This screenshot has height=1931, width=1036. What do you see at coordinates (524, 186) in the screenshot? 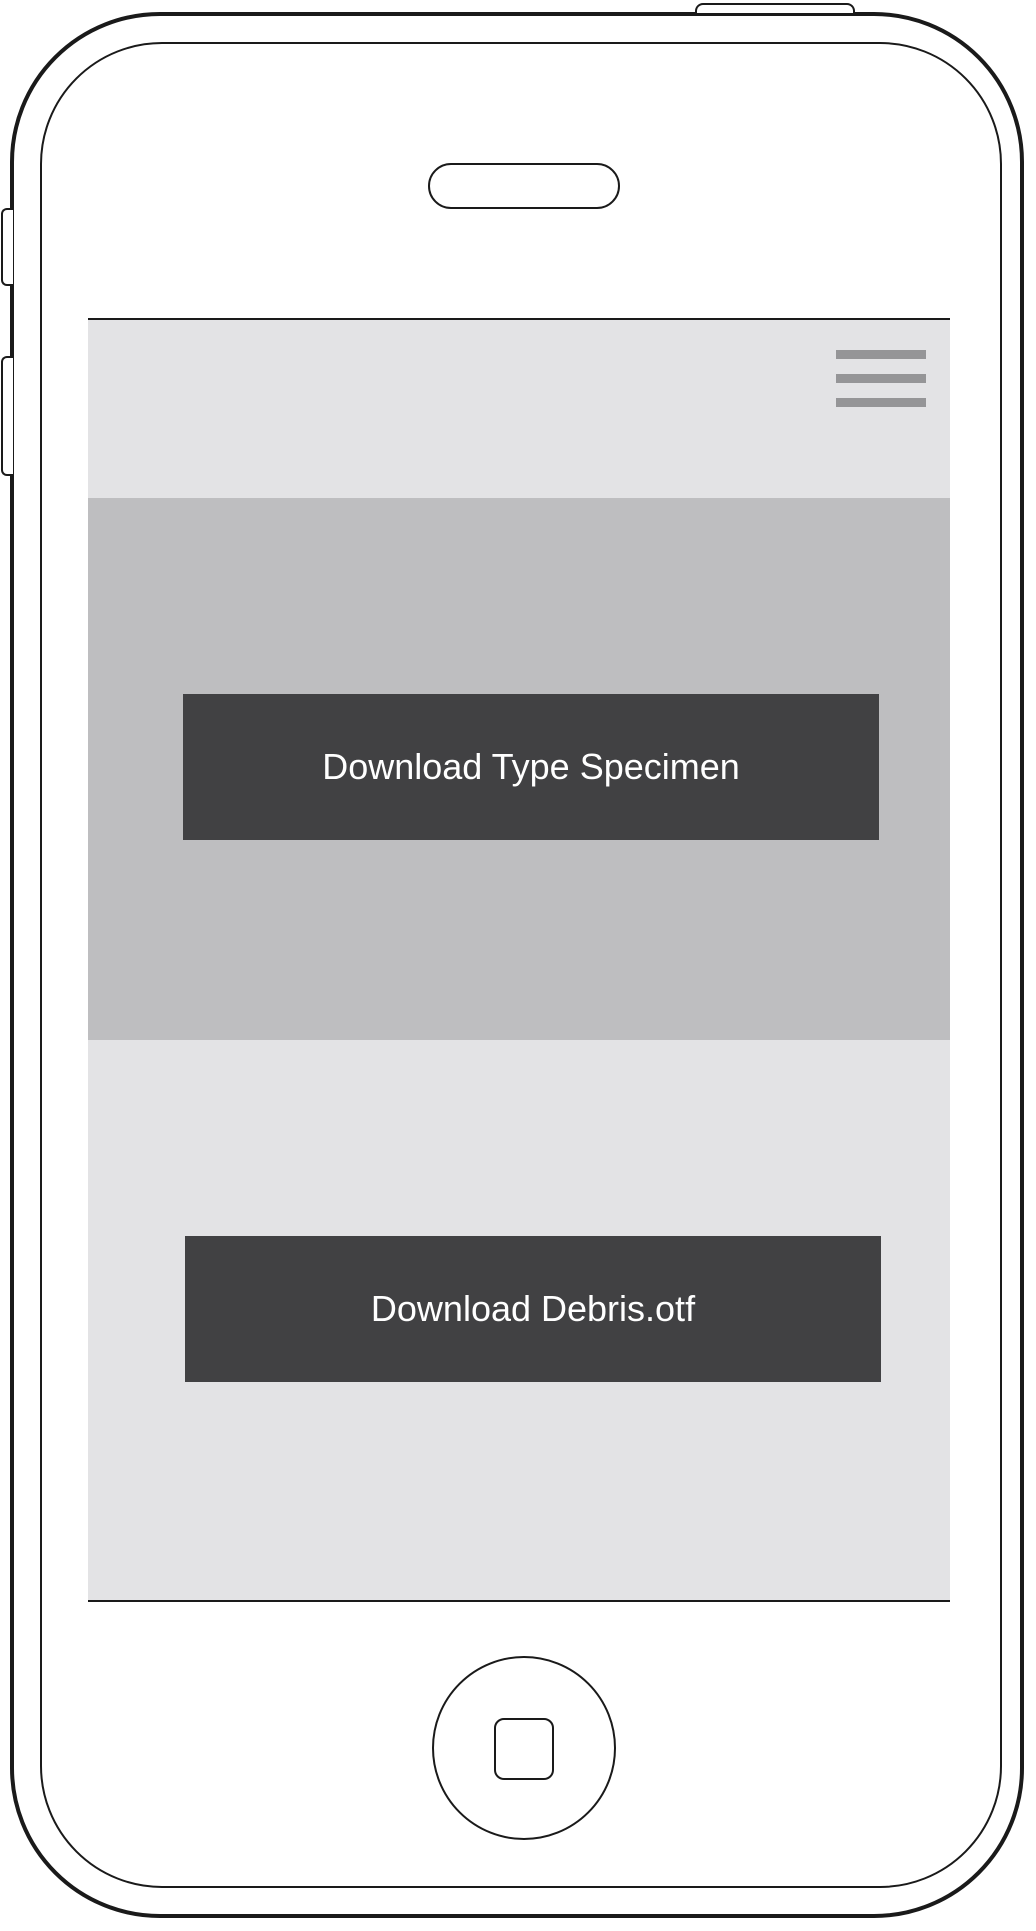
I see `earpiece-speaker` at bounding box center [524, 186].